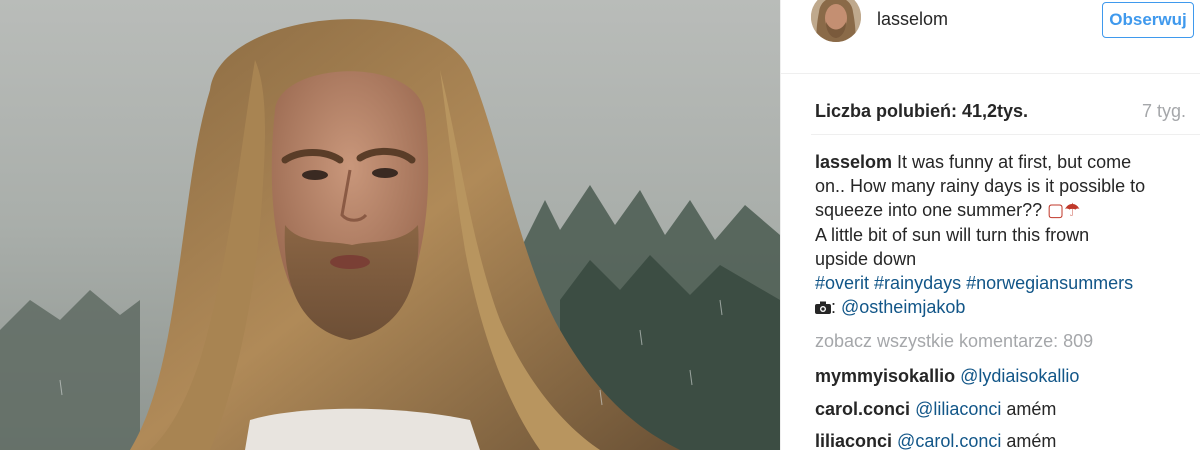  What do you see at coordinates (917, 283) in the screenshot?
I see `hashtag-rainydays: #rainydays` at bounding box center [917, 283].